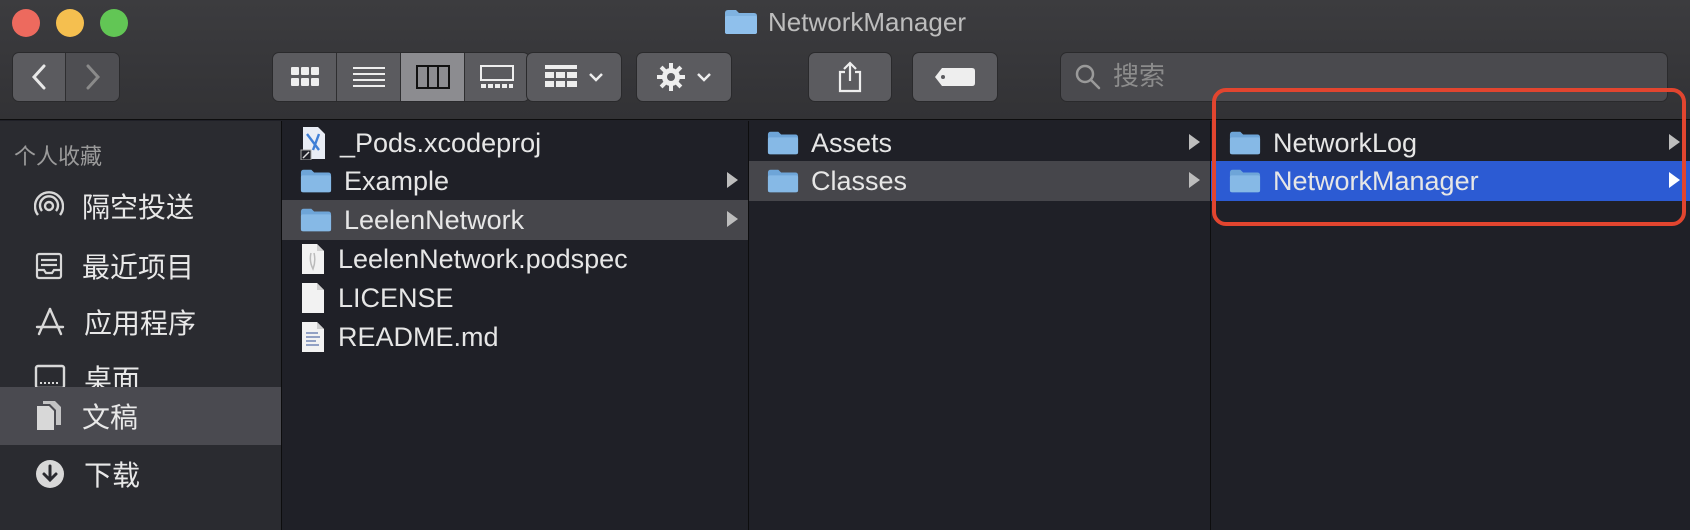 The image size is (1690, 530). I want to click on sidebar-item-label: 文稿, so click(110, 417).